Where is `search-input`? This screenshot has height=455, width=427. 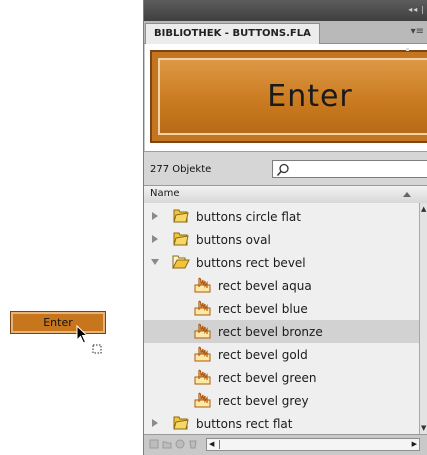 search-input is located at coordinates (349, 169).